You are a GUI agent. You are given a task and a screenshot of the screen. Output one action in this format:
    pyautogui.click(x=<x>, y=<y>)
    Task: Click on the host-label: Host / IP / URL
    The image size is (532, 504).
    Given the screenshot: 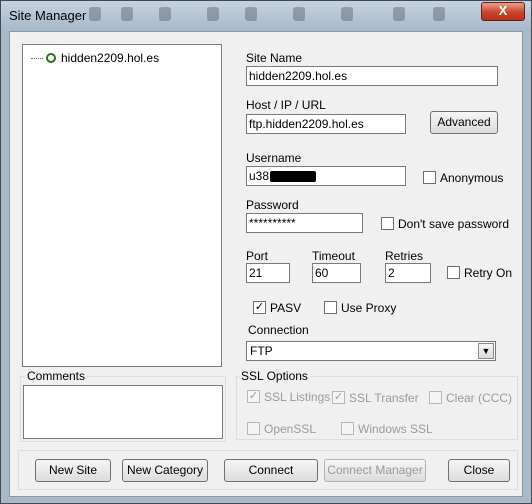 What is the action you would take?
    pyautogui.click(x=286, y=105)
    